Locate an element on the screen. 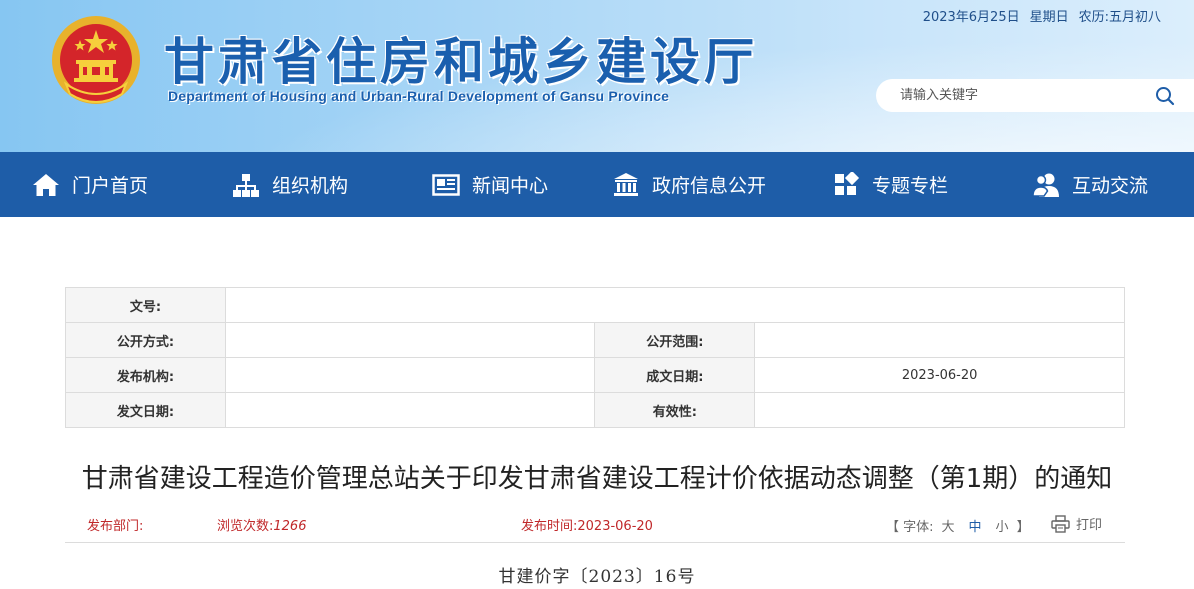 The image size is (1194, 589). nav-item-news: 新闻中心 is located at coordinates (490, 184).